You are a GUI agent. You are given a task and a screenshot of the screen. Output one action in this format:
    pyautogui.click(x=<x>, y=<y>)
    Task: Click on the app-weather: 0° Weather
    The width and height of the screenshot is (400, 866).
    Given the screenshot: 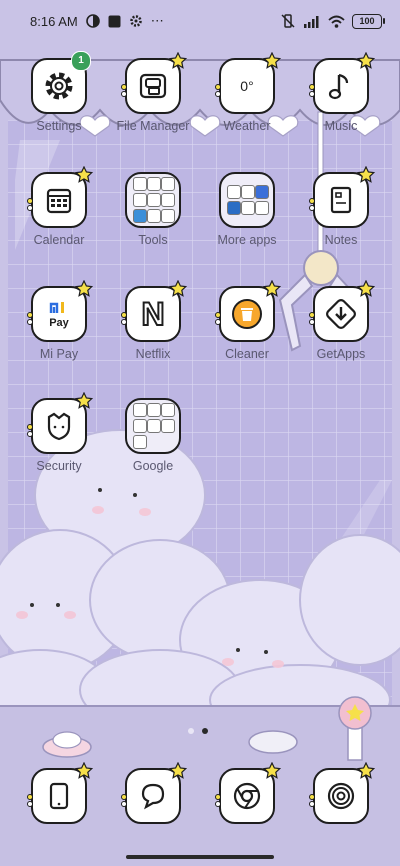 What is the action you would take?
    pyautogui.click(x=247, y=92)
    